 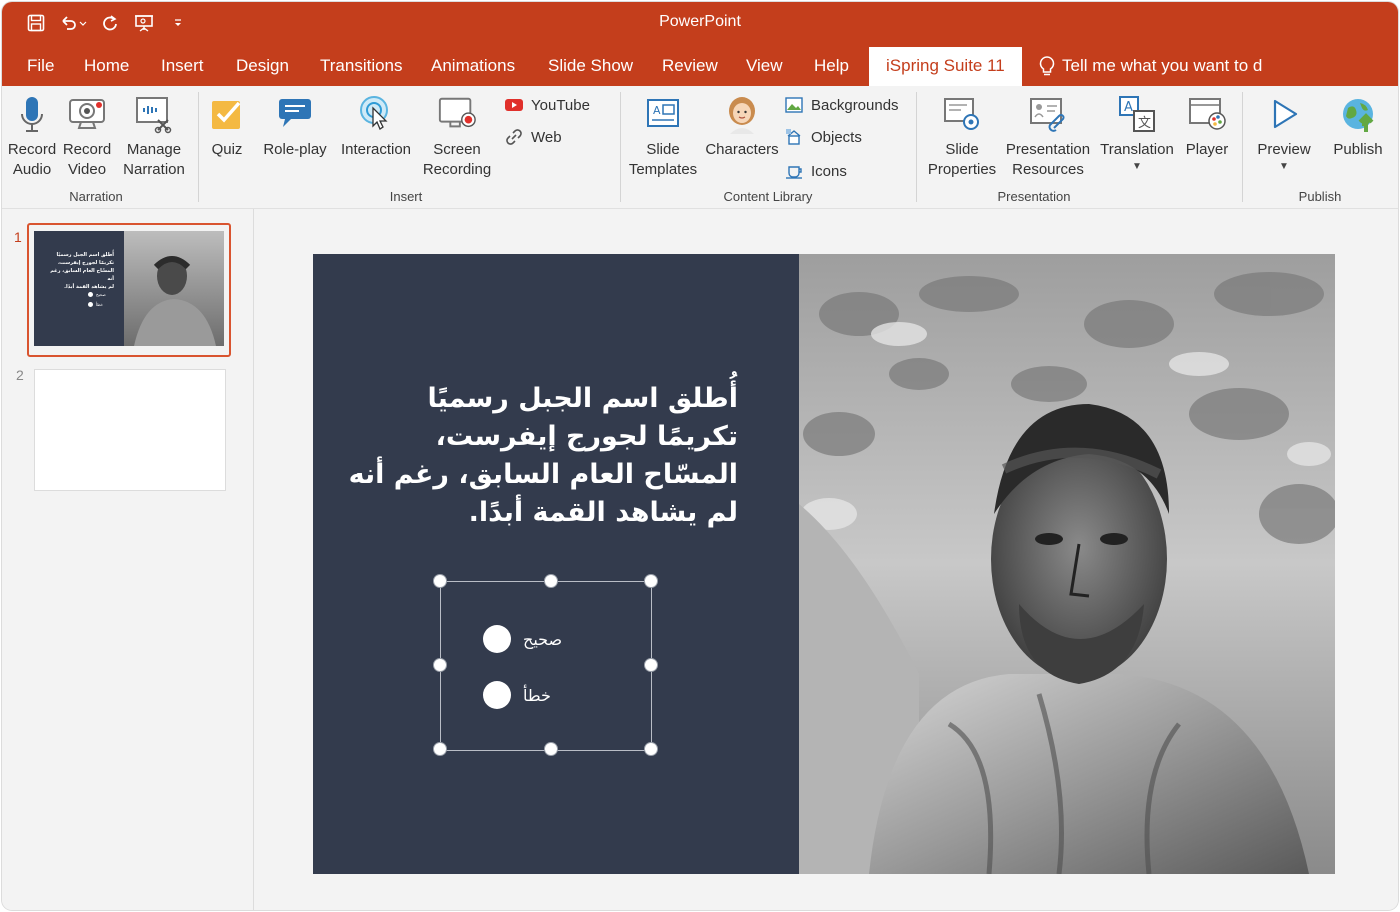 What do you see at coordinates (40, 66) in the screenshot?
I see `tab-file: File` at bounding box center [40, 66].